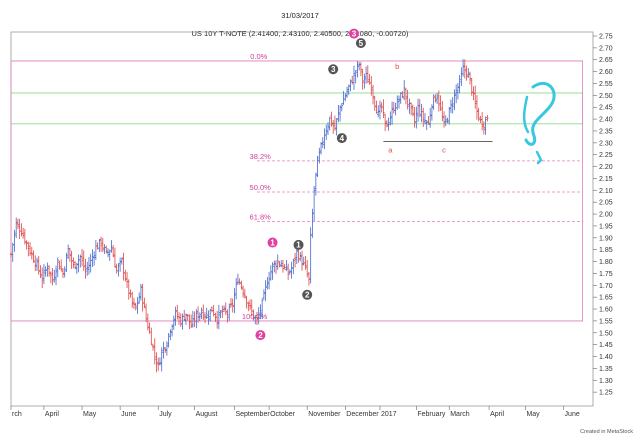 Image resolution: width=640 pixels, height=443 pixels. I want to click on question-mark-stroke-a, so click(526, 114).